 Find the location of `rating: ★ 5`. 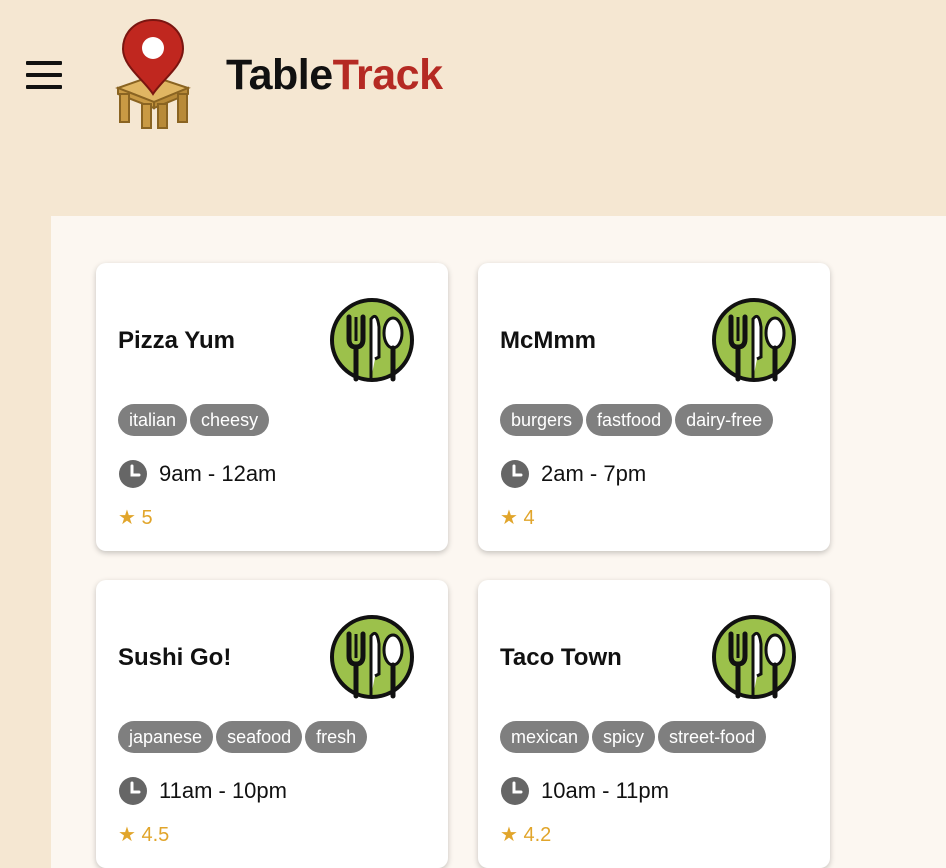

rating: ★ 5 is located at coordinates (135, 518).